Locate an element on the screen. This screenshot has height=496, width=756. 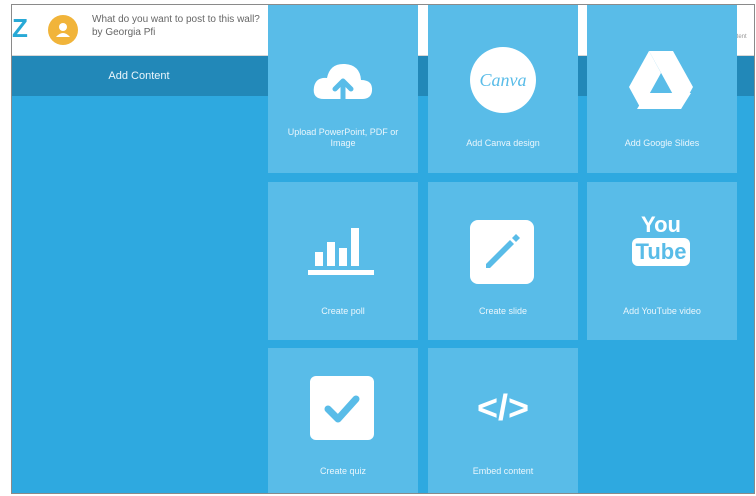
tile-label: Add YouTube video is located at coordinates (662, 311).